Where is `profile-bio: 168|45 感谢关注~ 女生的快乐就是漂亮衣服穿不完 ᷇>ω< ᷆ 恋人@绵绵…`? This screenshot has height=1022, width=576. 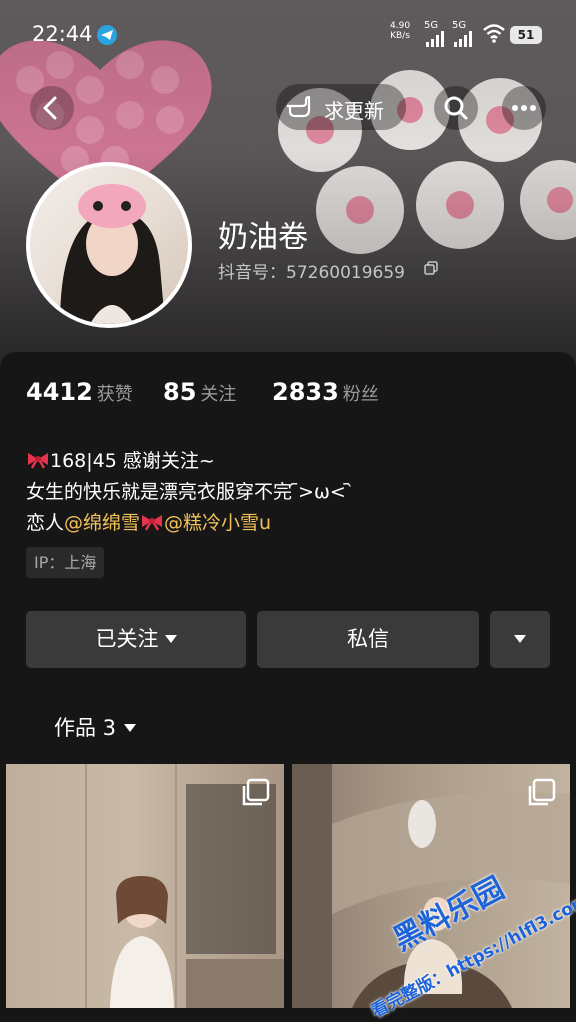
profile-bio: 168|45 感谢关注~ 女生的快乐就是漂亮衣服穿不完 ᷇>ω< ᷆ 恋人@绵绵… is located at coordinates (189, 492).